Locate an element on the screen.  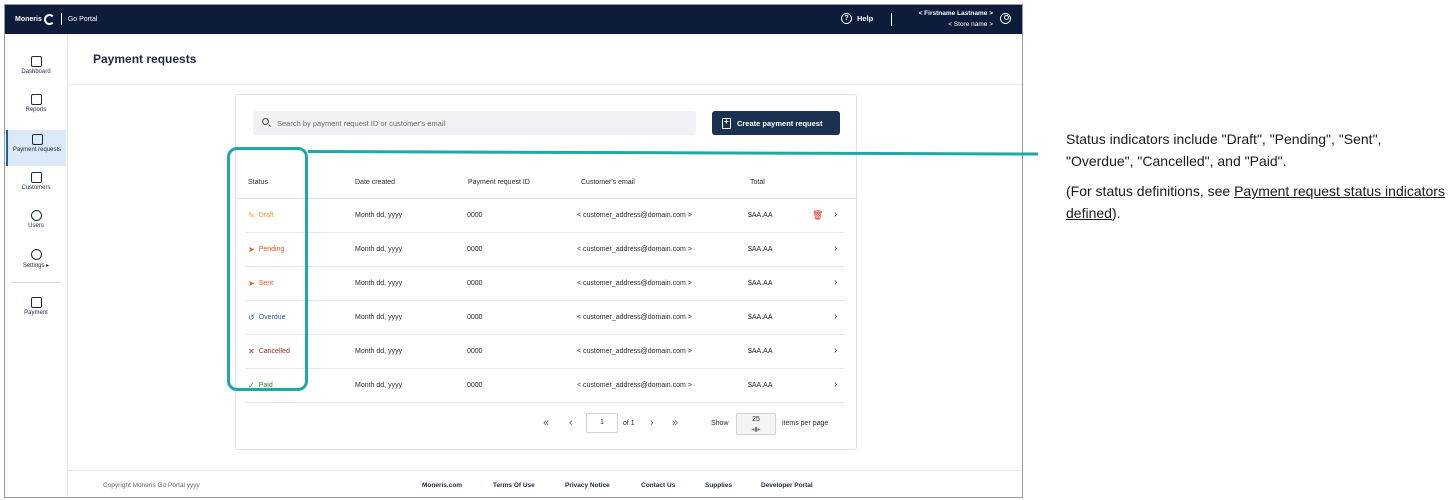
sidebar-item-label: Dashboard is located at coordinates (36, 72).